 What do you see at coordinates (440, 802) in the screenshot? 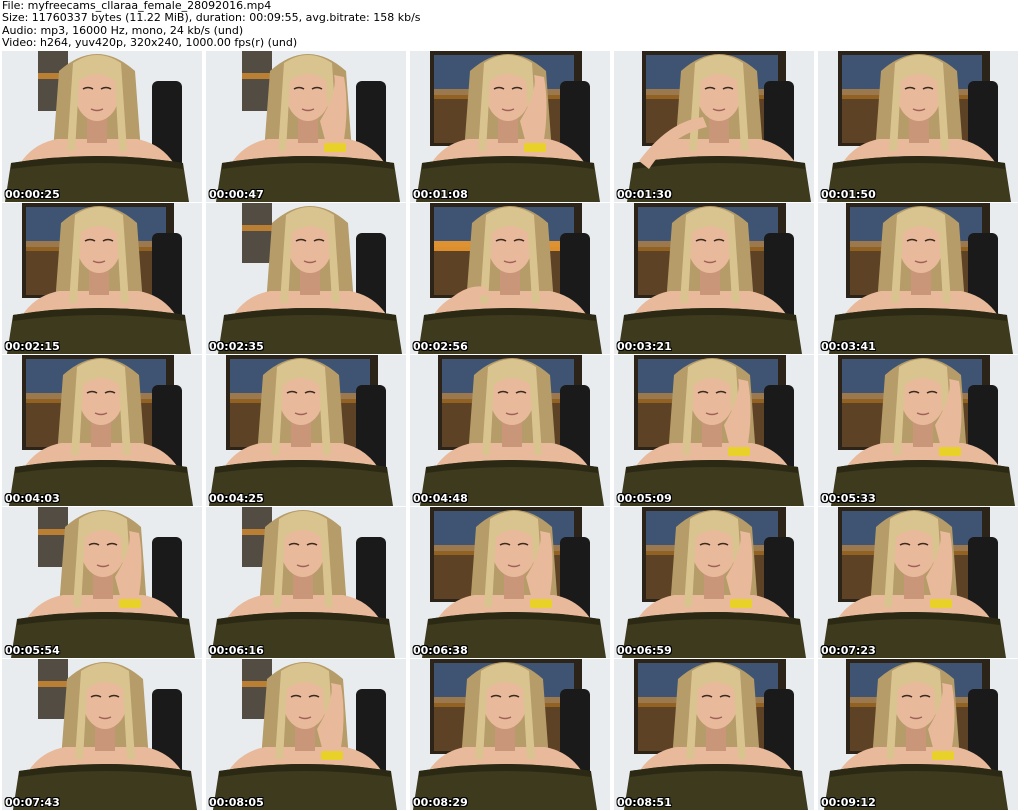
I see `thumbnail-timestamp: 00:08:29` at bounding box center [440, 802].